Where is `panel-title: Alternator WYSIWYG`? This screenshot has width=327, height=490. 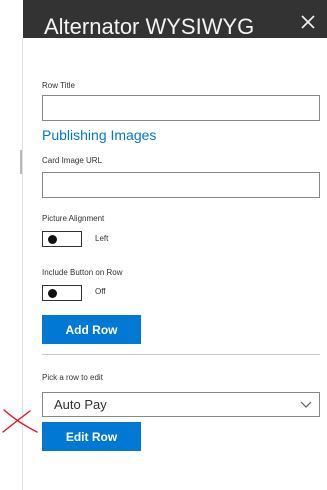 panel-title: Alternator WYSIWYG is located at coordinates (149, 26).